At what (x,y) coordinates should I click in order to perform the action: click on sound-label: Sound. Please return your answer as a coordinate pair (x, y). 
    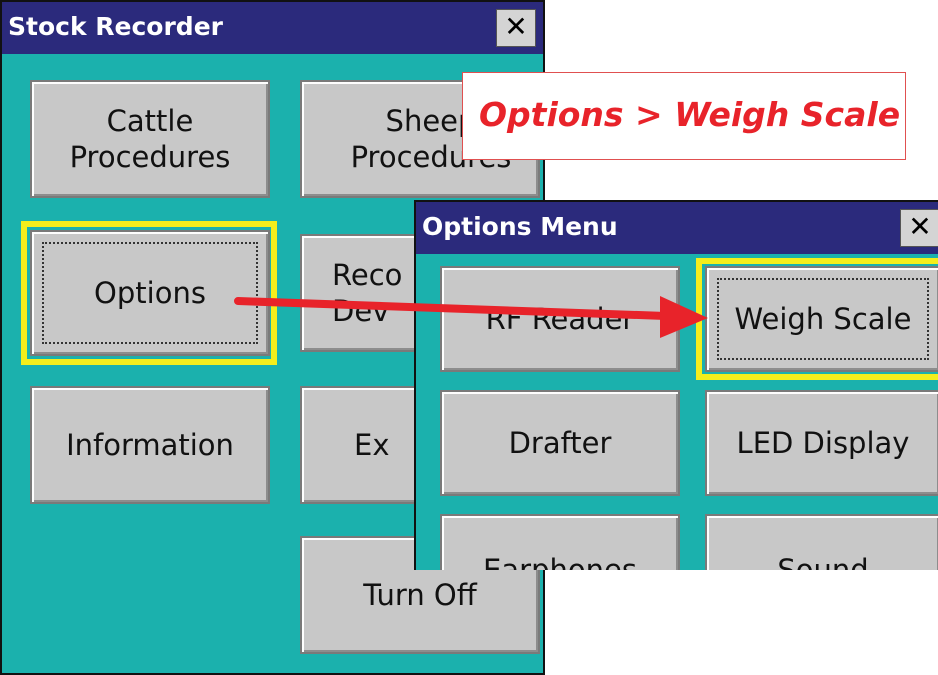
    Looking at the image, I should click on (823, 561).